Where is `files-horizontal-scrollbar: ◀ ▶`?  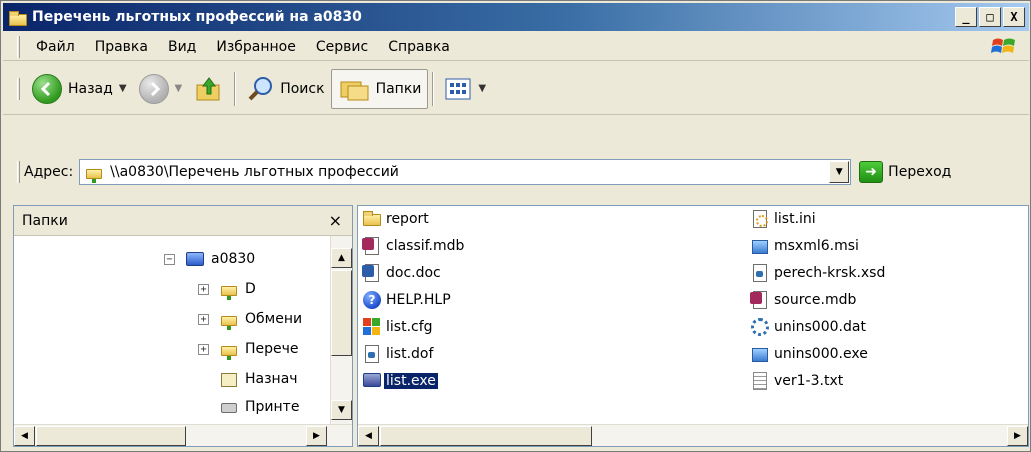 files-horizontal-scrollbar: ◀ ▶ is located at coordinates (693, 435).